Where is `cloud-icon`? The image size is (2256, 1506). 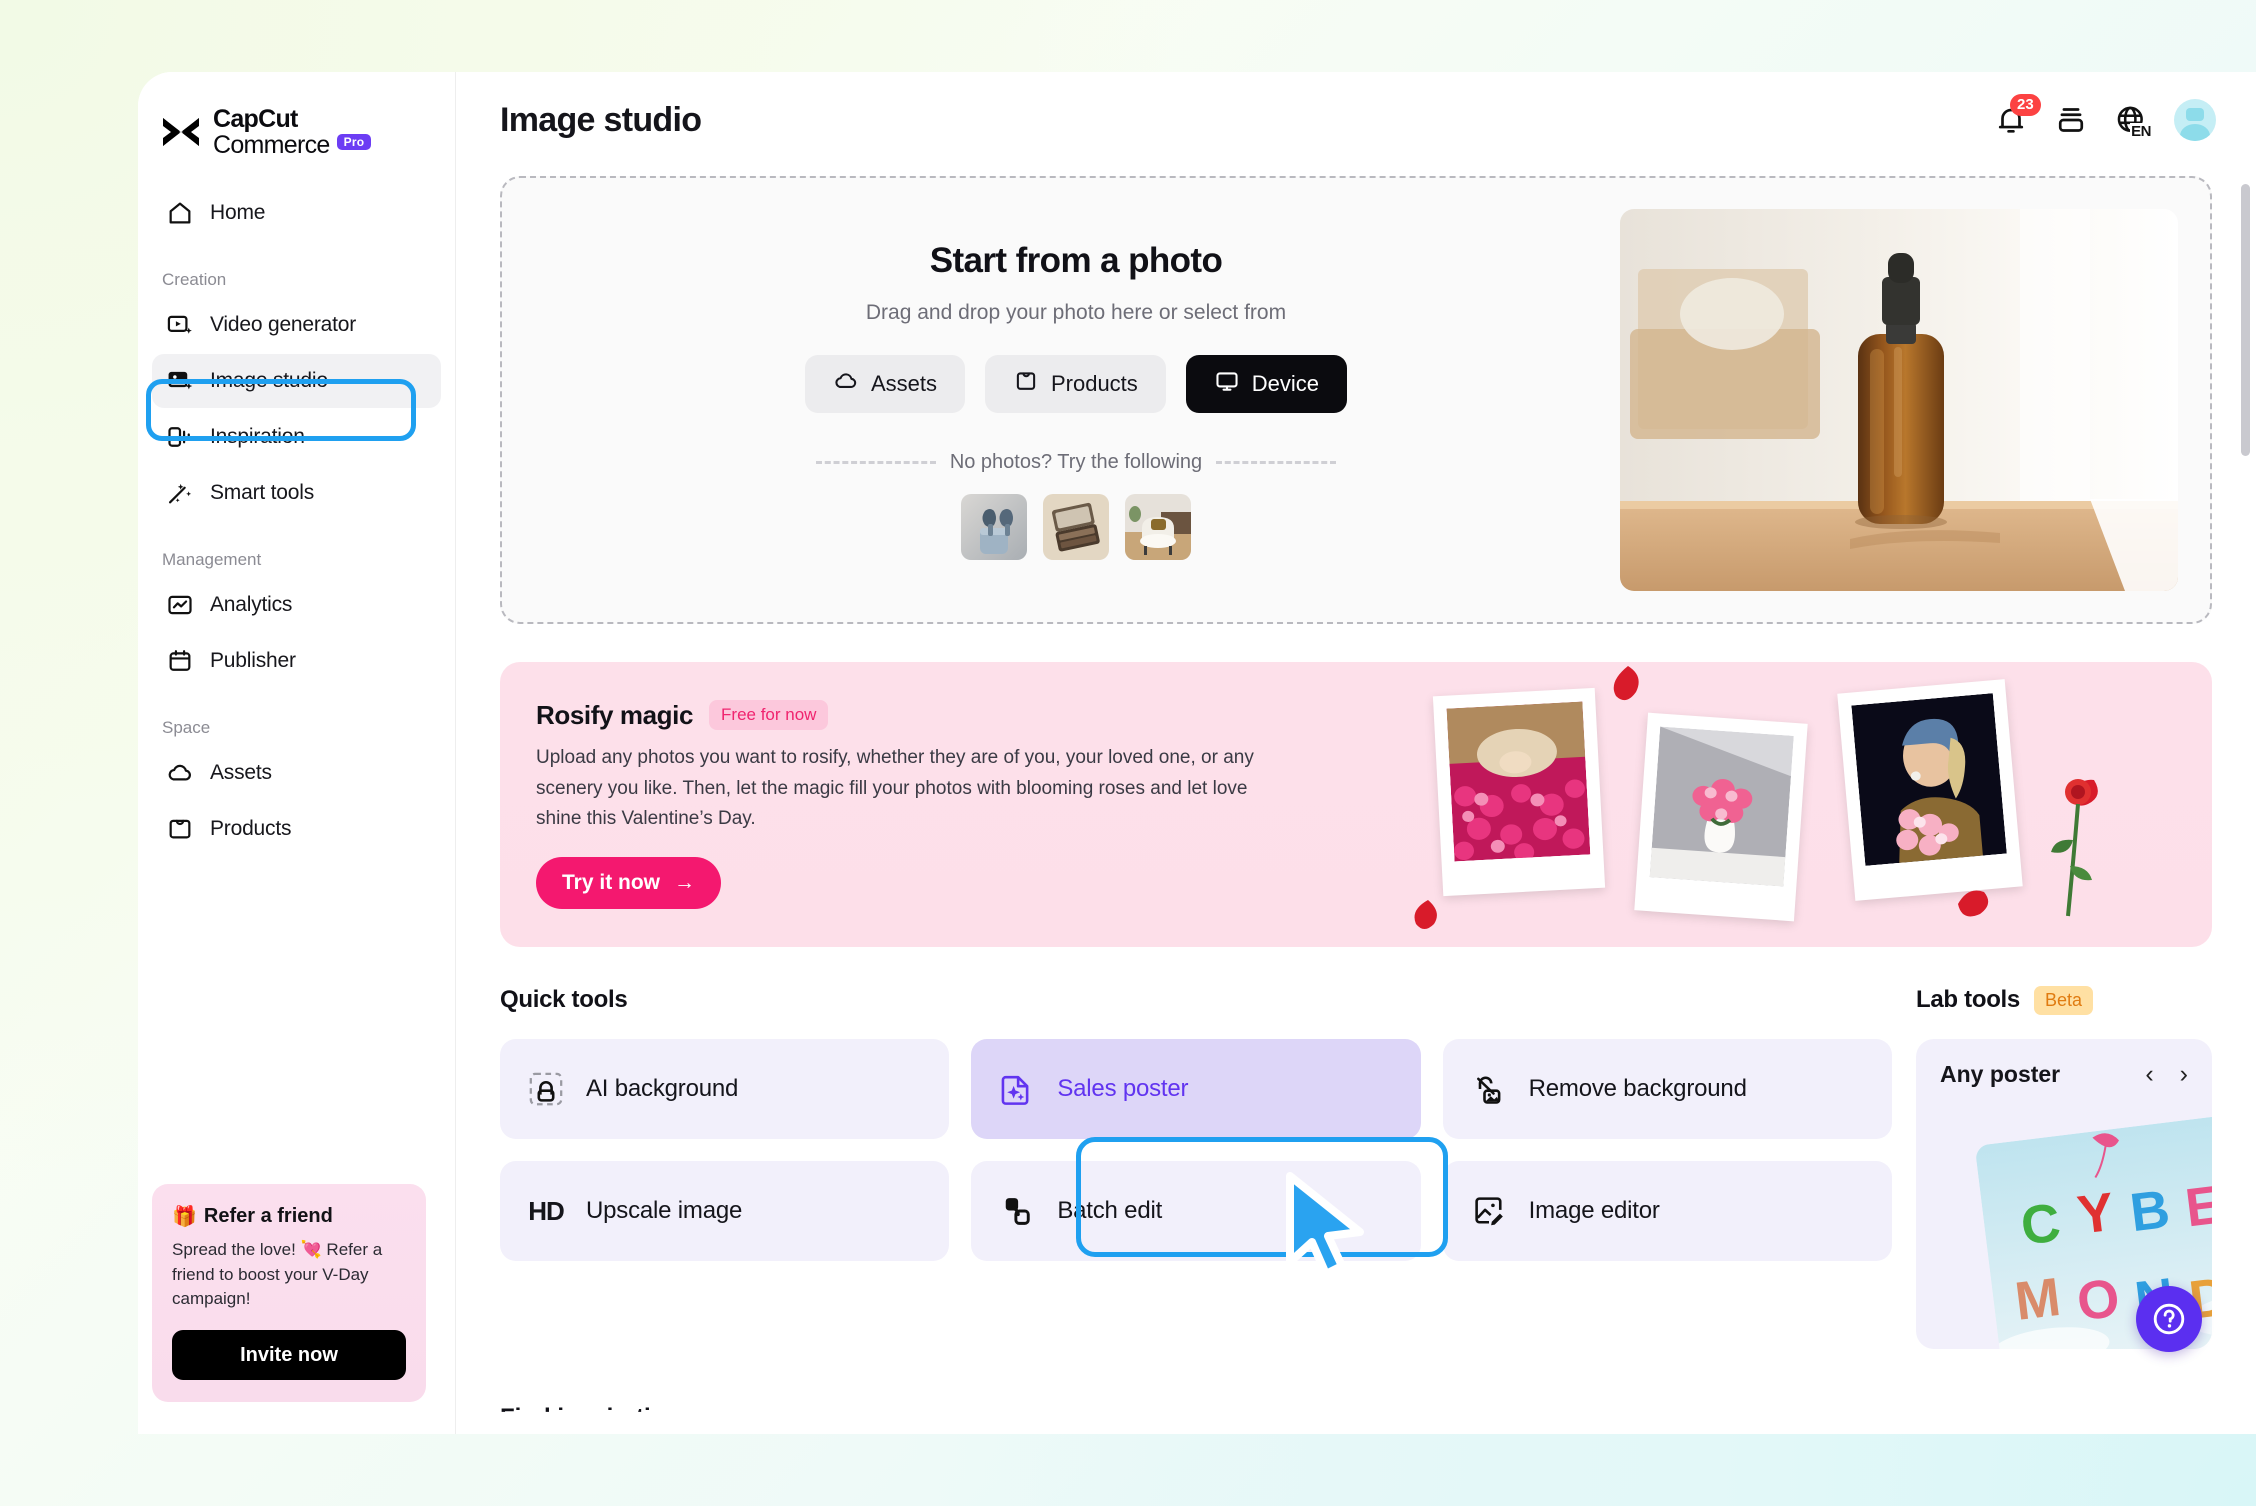
cloud-icon is located at coordinates (180, 773).